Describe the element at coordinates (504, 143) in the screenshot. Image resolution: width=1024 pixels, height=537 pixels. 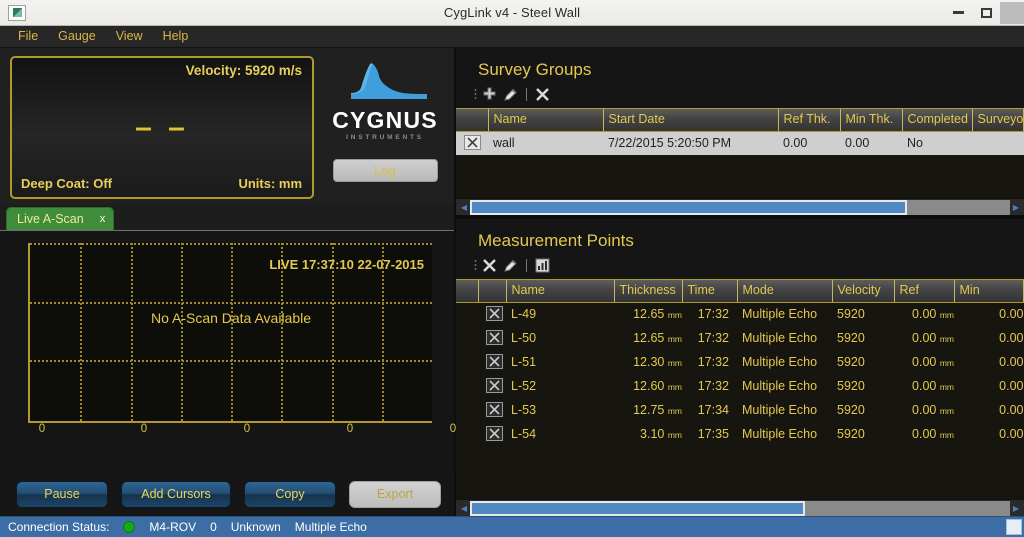
I see `cell-name: wall` at that location.